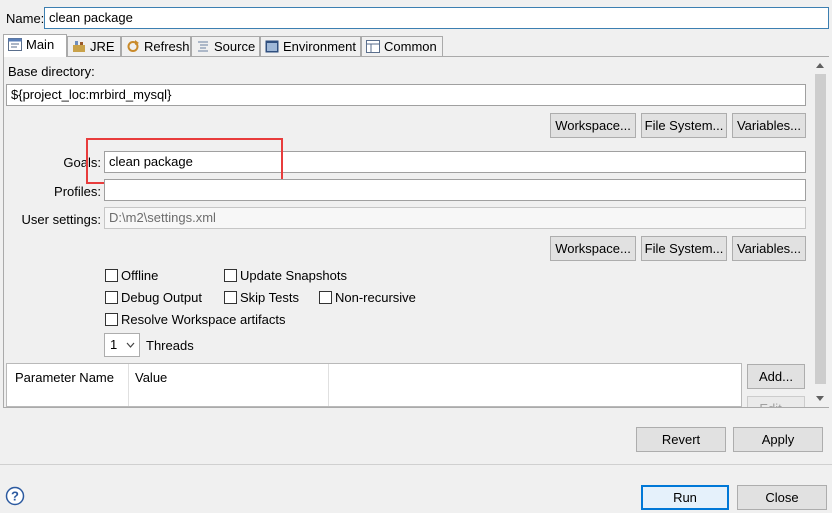  What do you see at coordinates (61, 219) in the screenshot?
I see `user-settings-label: User settings:` at bounding box center [61, 219].